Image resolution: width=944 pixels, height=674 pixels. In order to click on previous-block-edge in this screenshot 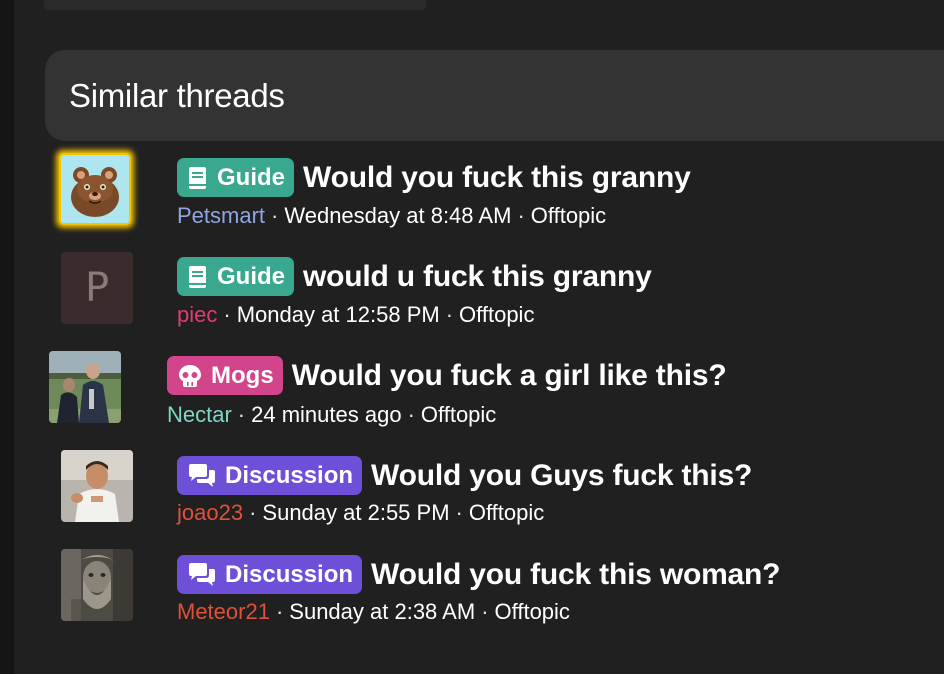, I will do `click(235, 5)`.